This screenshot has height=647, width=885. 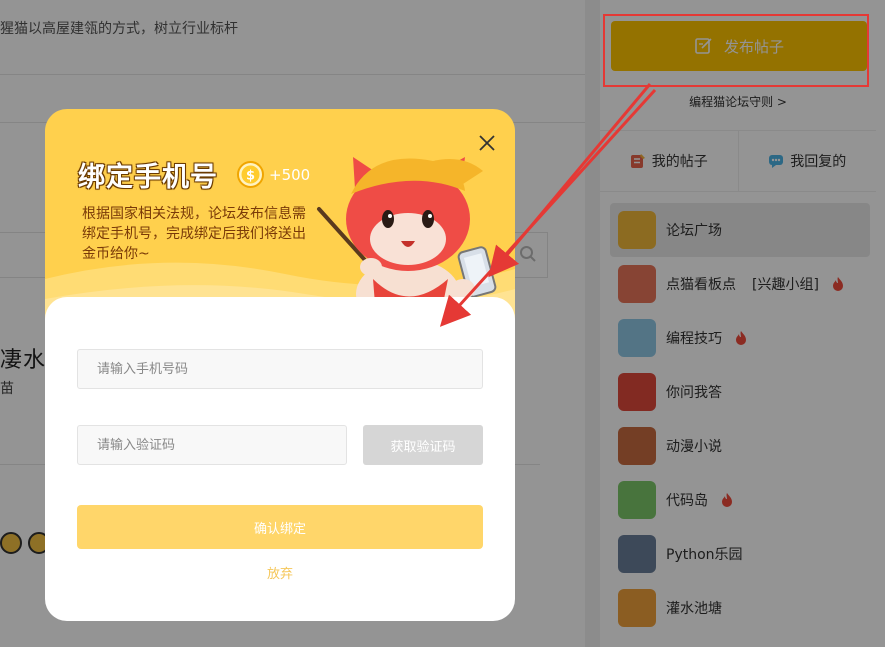 What do you see at coordinates (280, 369) in the screenshot?
I see `phone-number-input` at bounding box center [280, 369].